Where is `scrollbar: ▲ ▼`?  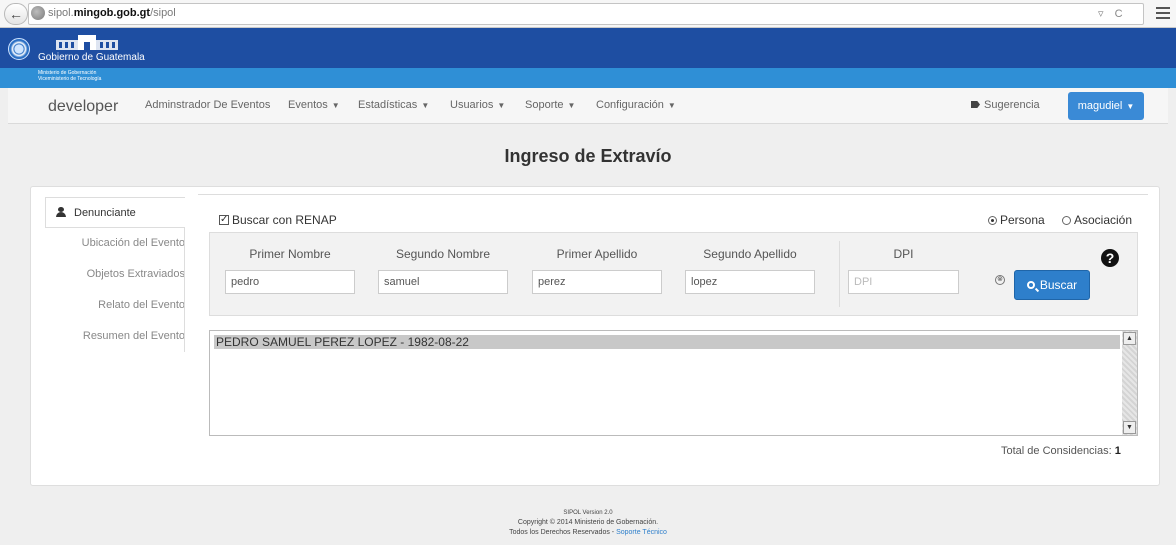 scrollbar: ▲ ▼ is located at coordinates (1129, 383).